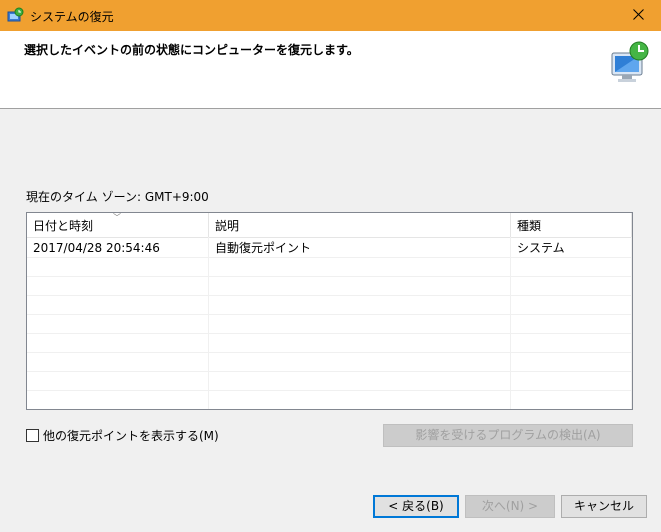 The height and width of the screenshot is (532, 661). Describe the element at coordinates (630, 63) in the screenshot. I see `computer-restore-icon` at that location.